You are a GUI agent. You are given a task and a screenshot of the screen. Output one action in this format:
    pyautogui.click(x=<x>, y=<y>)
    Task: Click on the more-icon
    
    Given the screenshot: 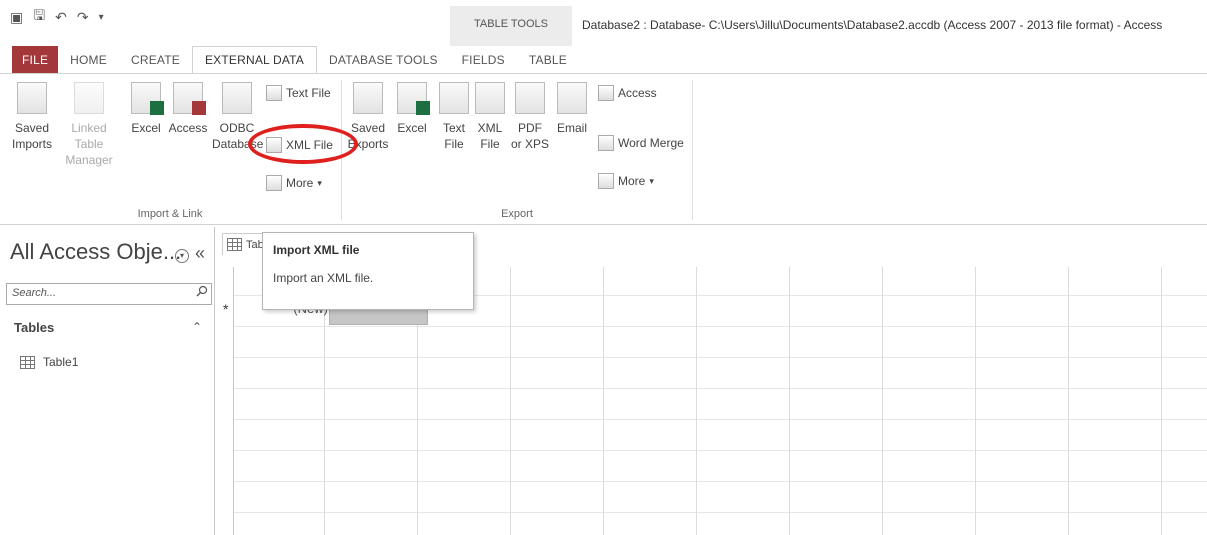 What is the action you would take?
    pyautogui.click(x=274, y=183)
    